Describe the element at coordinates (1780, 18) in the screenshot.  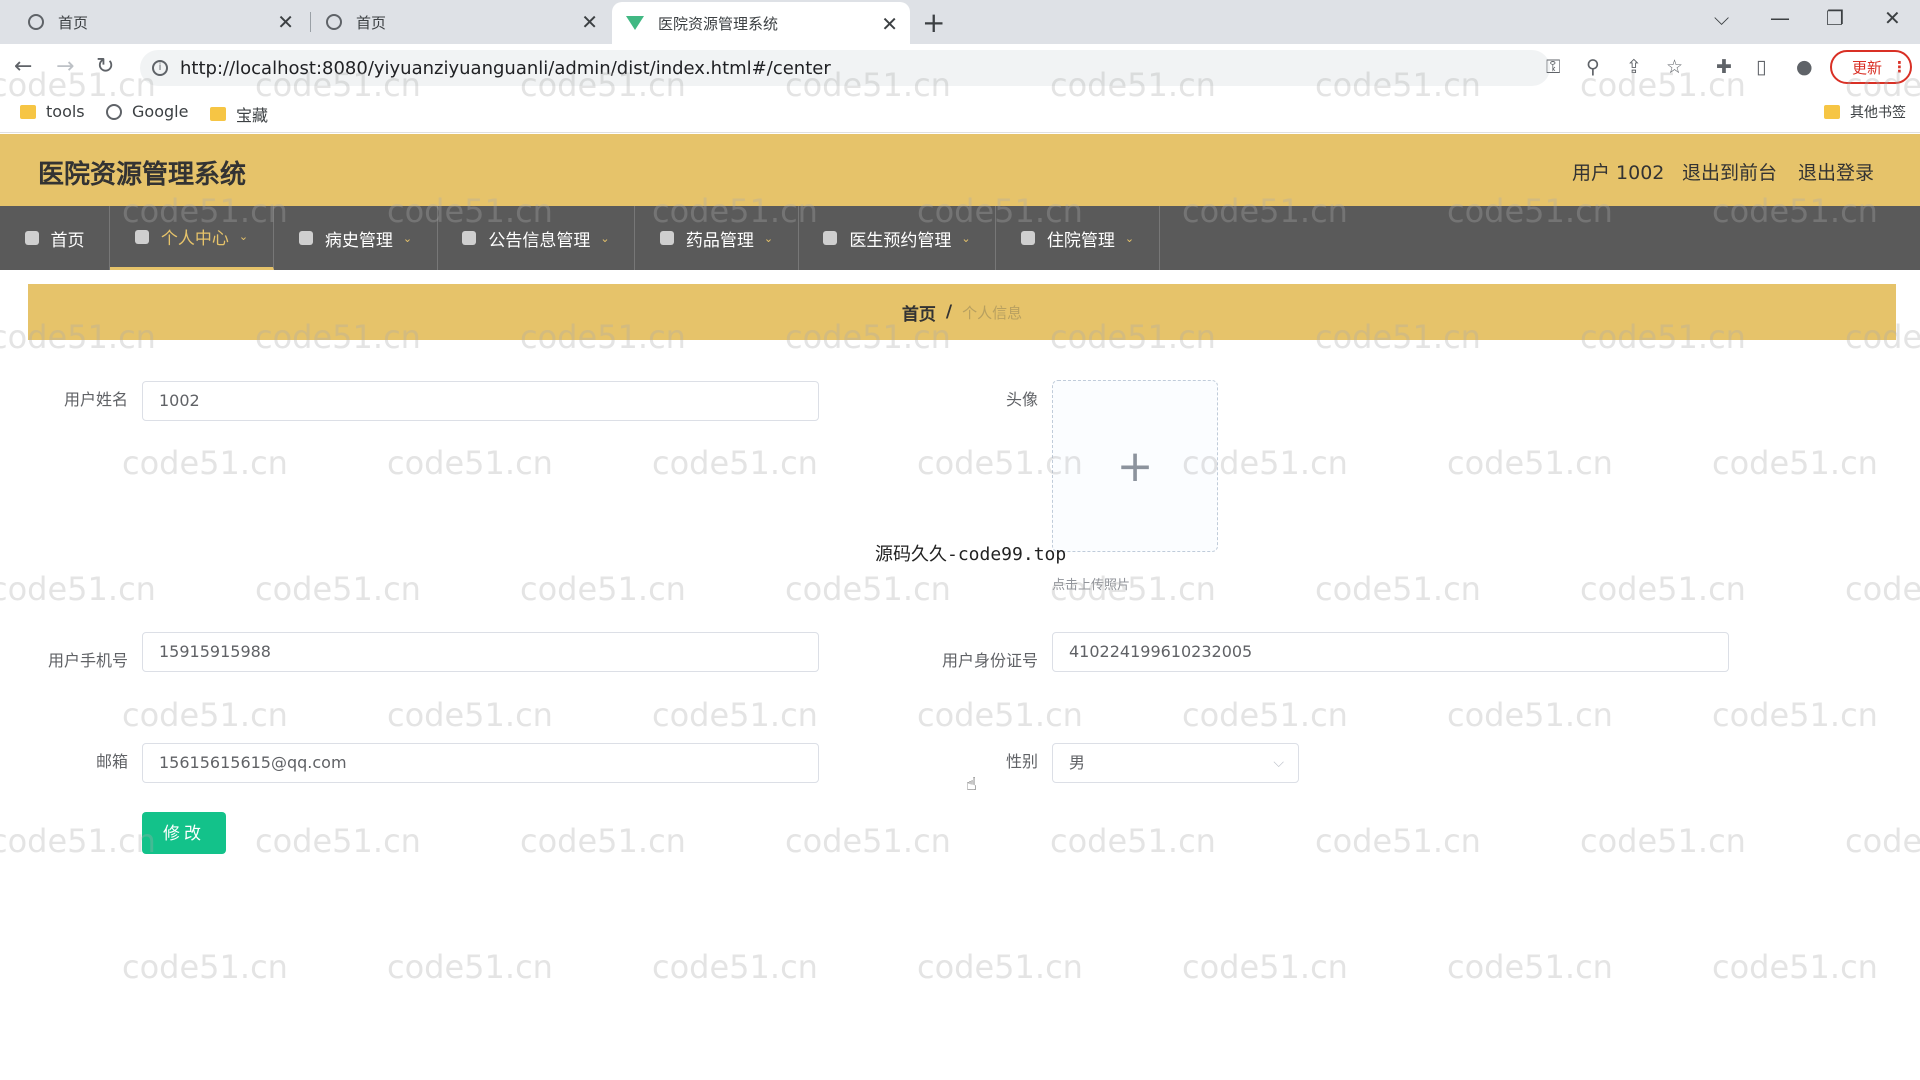
I see `minimize-icon: —` at that location.